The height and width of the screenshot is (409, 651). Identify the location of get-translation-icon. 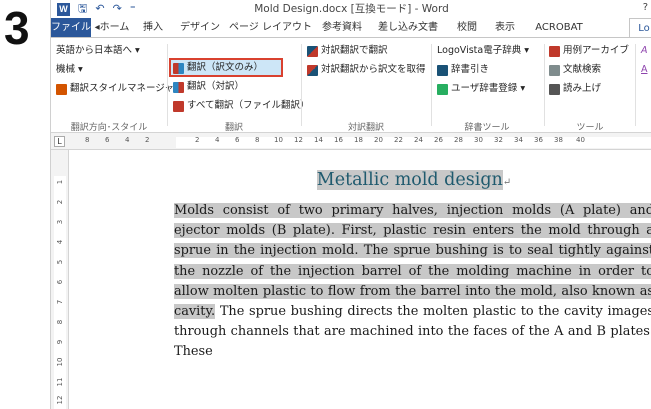
(312, 70).